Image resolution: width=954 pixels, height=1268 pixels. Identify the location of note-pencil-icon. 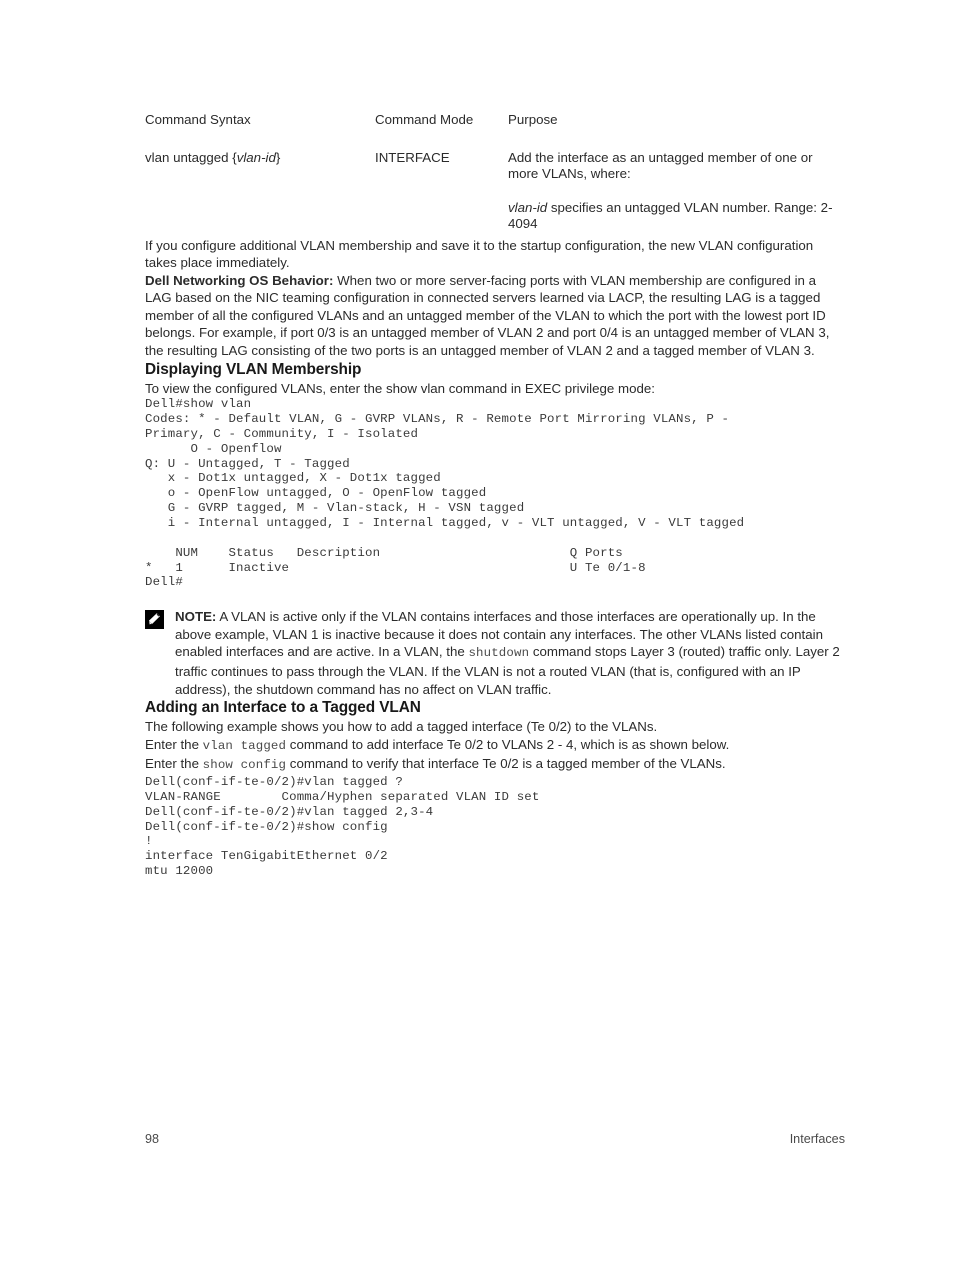
(154, 620).